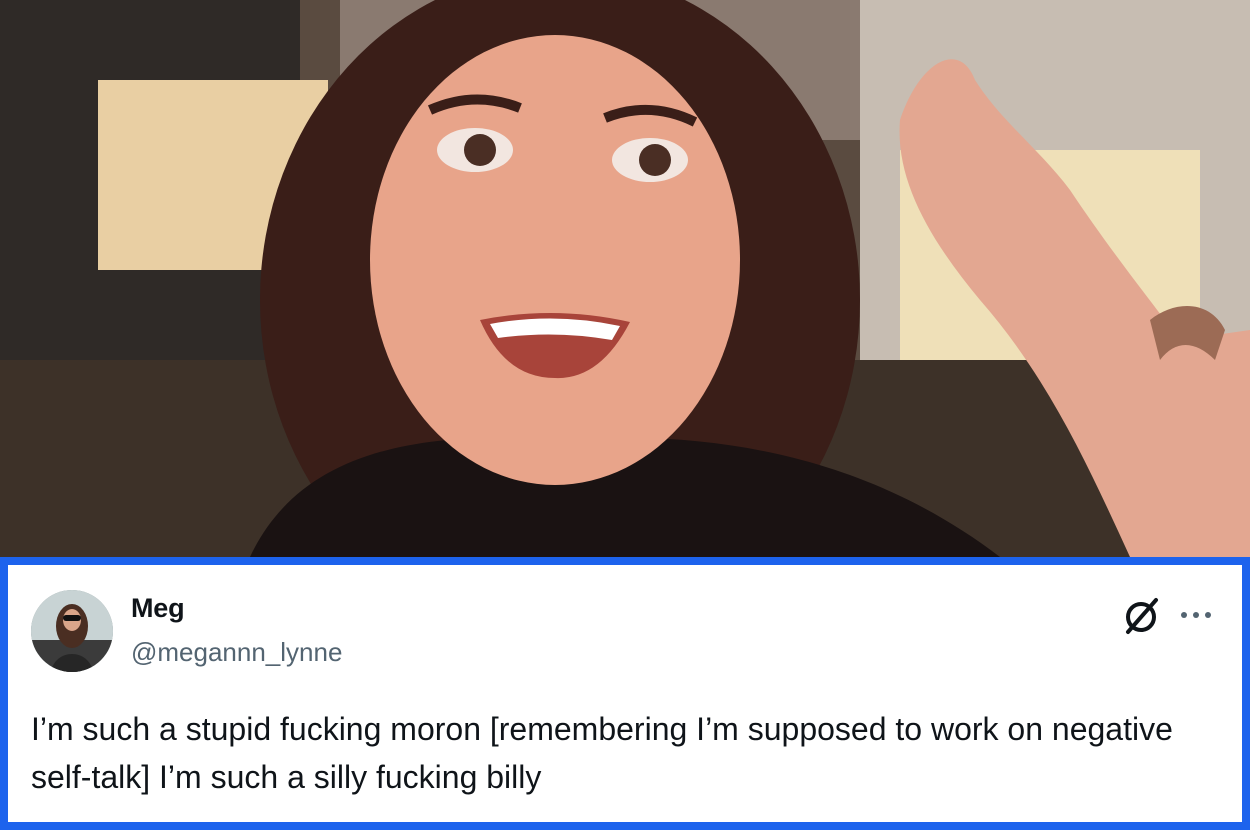 This screenshot has height=830, width=1250. I want to click on avatar, so click(72, 631).